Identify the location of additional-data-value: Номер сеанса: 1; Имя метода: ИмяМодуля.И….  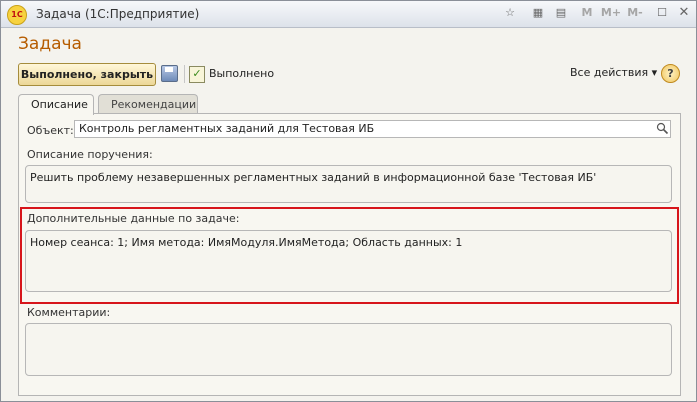
(246, 242).